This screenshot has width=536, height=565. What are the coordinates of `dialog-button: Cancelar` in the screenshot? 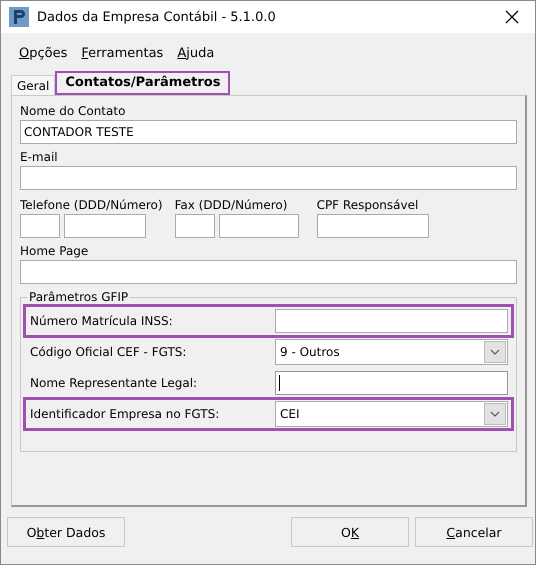 It's located at (474, 532).